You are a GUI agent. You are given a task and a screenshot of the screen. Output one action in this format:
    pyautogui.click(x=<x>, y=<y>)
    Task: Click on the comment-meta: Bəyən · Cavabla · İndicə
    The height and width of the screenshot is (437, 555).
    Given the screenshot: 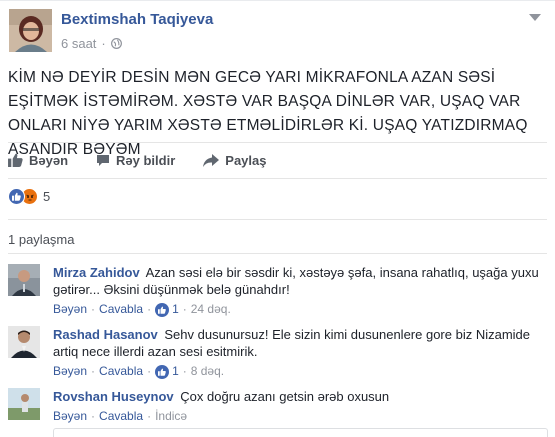 What is the action you would take?
    pyautogui.click(x=120, y=416)
    